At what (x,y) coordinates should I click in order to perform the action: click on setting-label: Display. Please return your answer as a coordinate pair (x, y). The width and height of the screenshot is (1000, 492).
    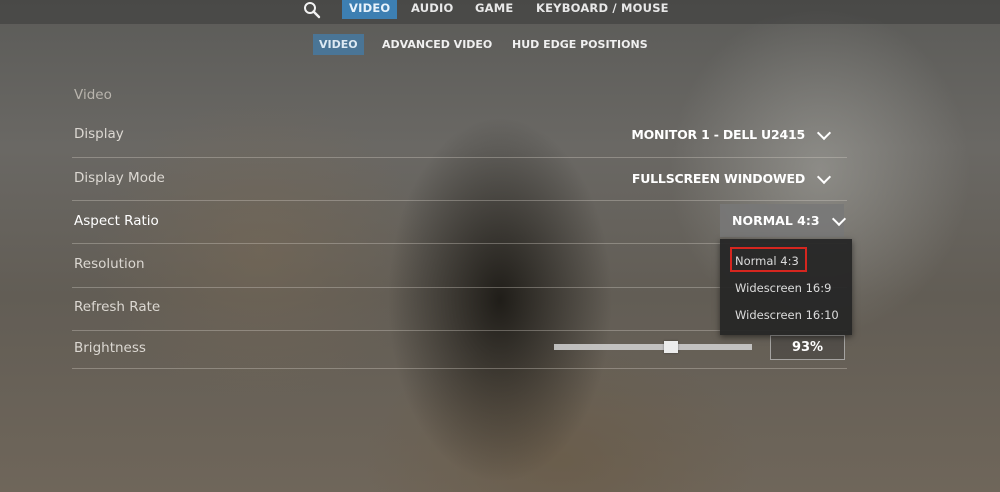
    Looking at the image, I should click on (99, 134).